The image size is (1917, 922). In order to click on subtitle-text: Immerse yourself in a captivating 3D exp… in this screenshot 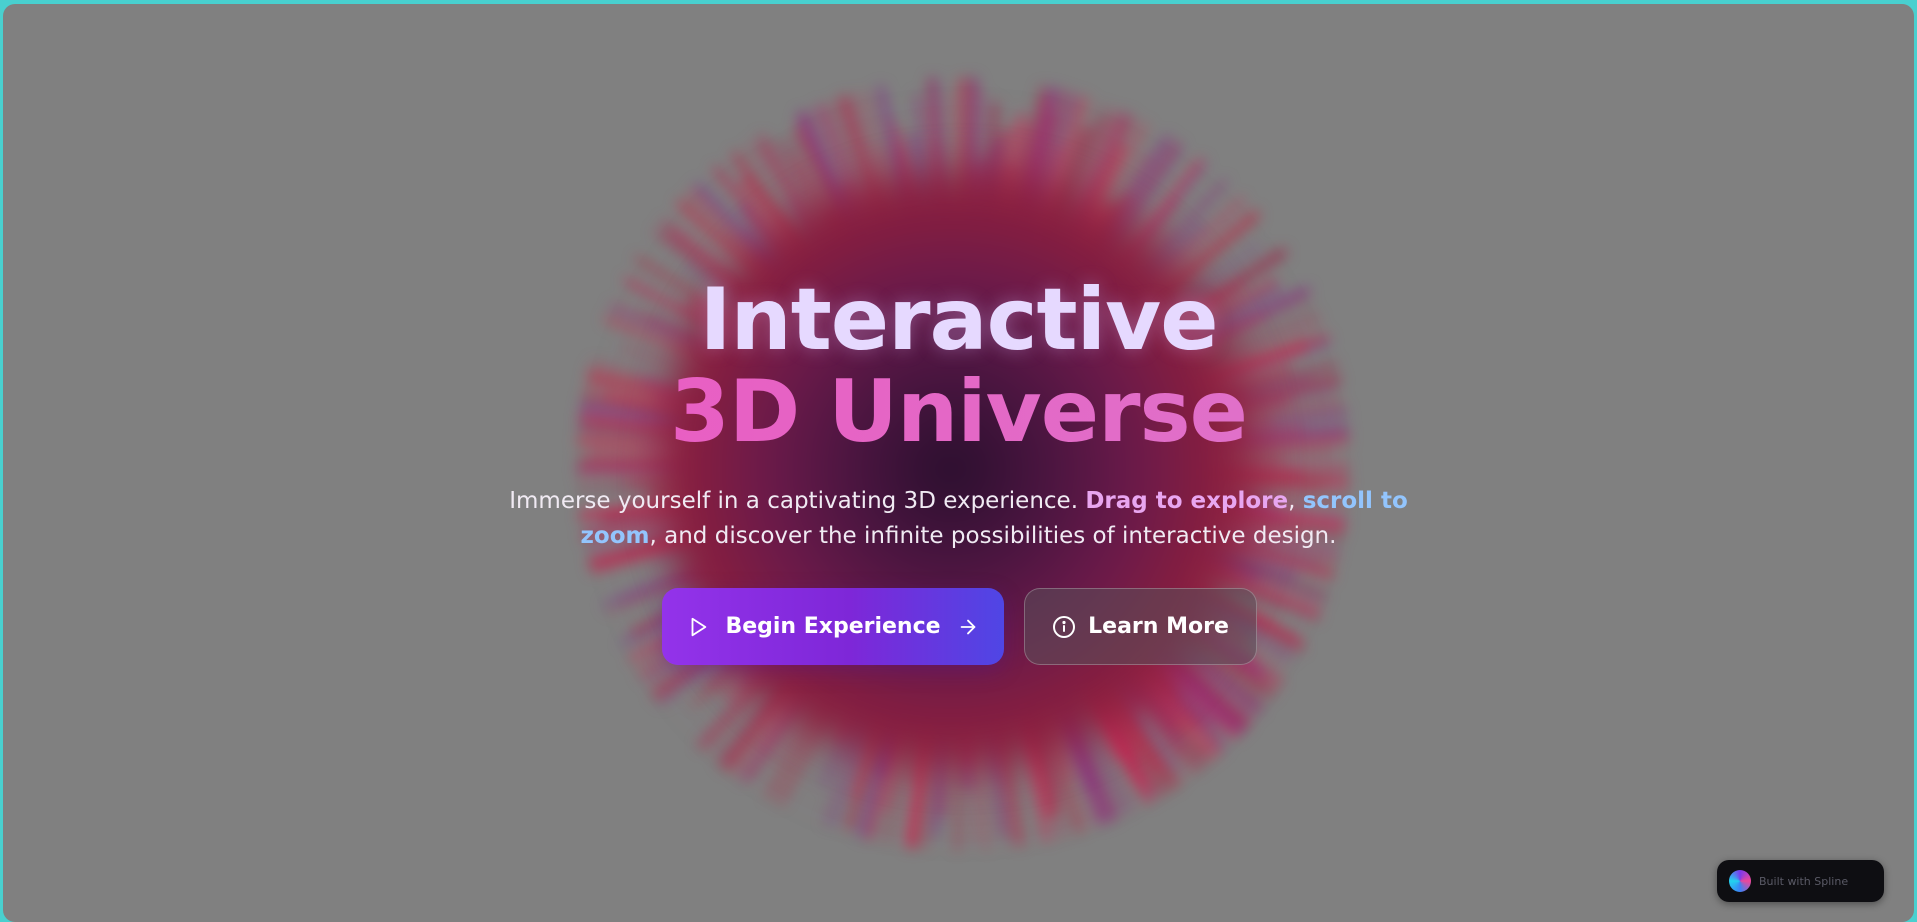, I will do `click(797, 501)`.